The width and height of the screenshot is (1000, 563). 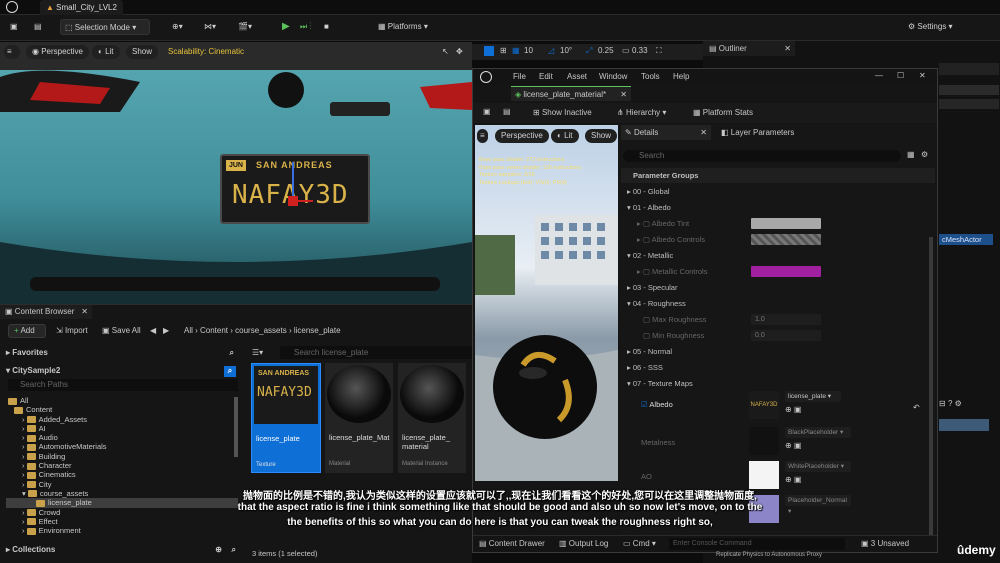 What do you see at coordinates (764, 405) in the screenshot?
I see `albedo-texture-thumb: NAFAY3D` at bounding box center [764, 405].